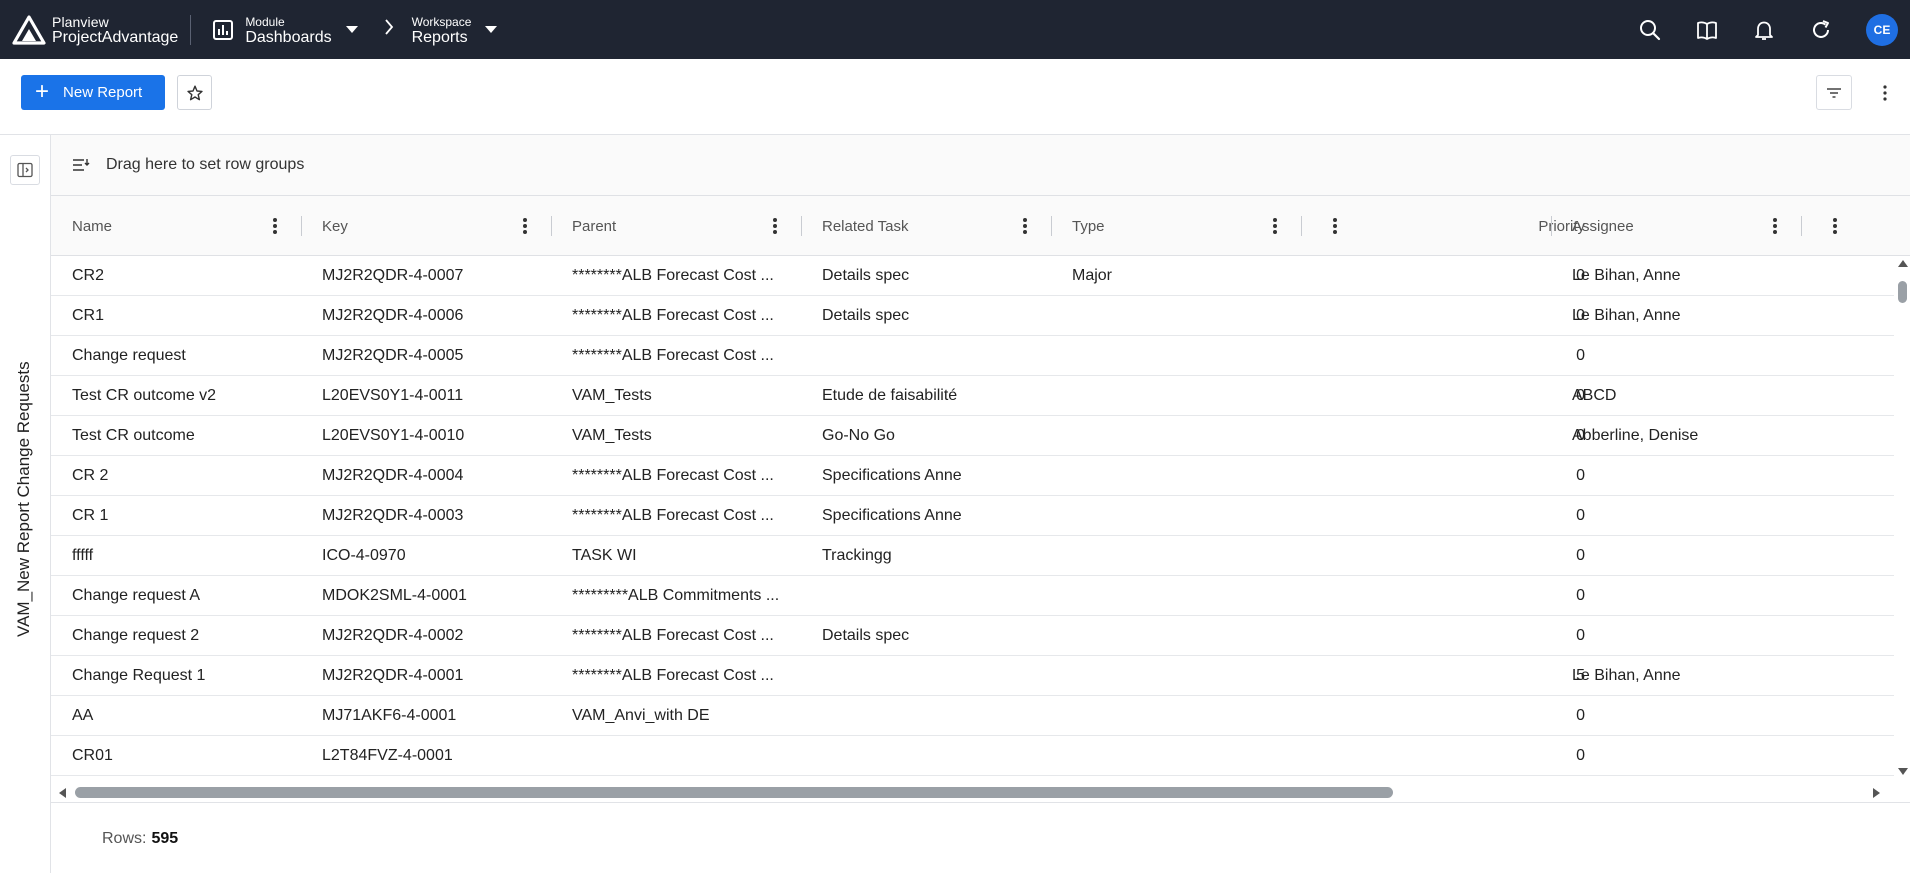 Image resolution: width=1910 pixels, height=874 pixels. What do you see at coordinates (1821, 30) in the screenshot?
I see `refresh-icon` at bounding box center [1821, 30].